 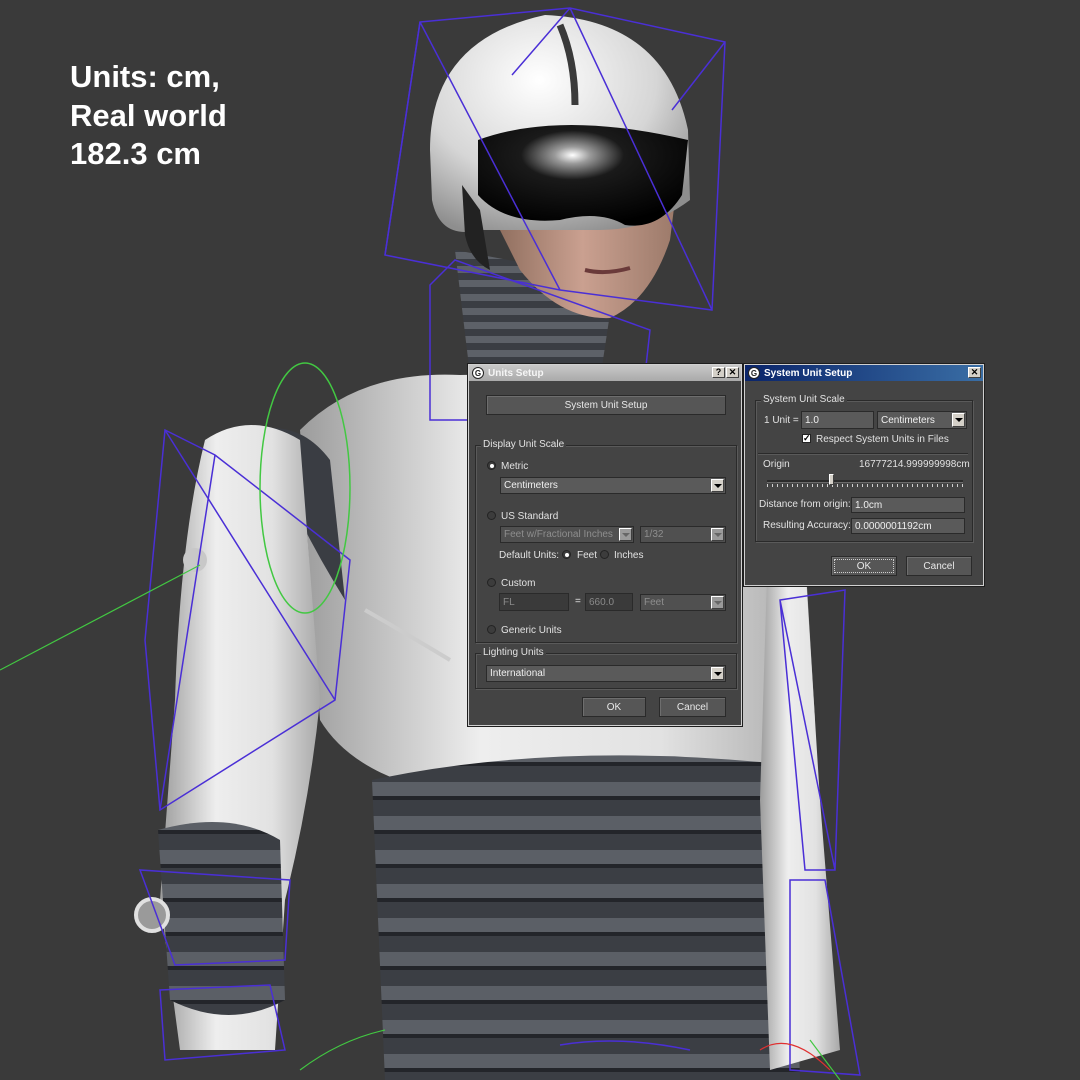 I want to click on metric-unit-value: Centimeters, so click(x=531, y=485).